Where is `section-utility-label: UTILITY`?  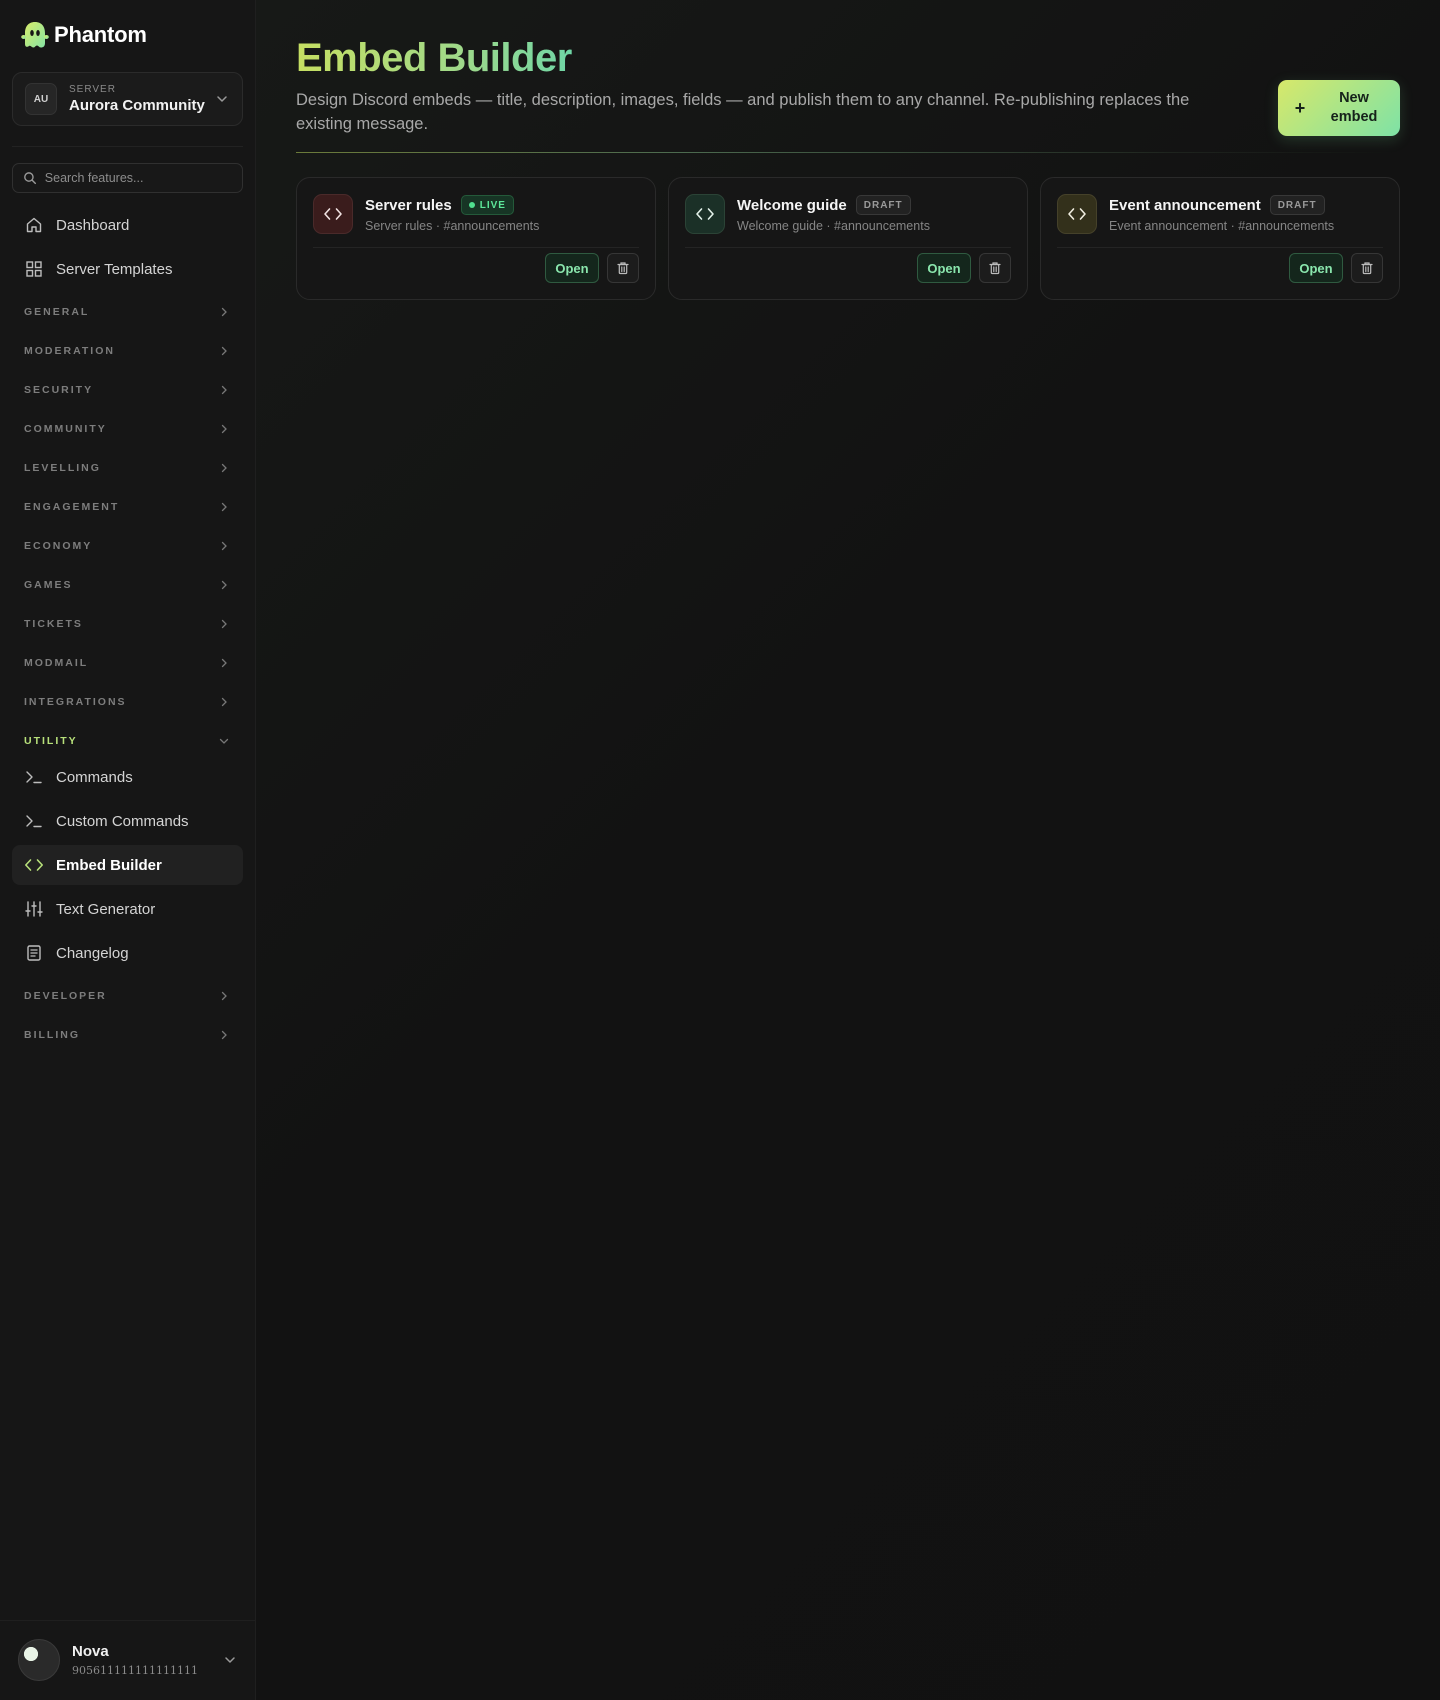 section-utility-label: UTILITY is located at coordinates (51, 741).